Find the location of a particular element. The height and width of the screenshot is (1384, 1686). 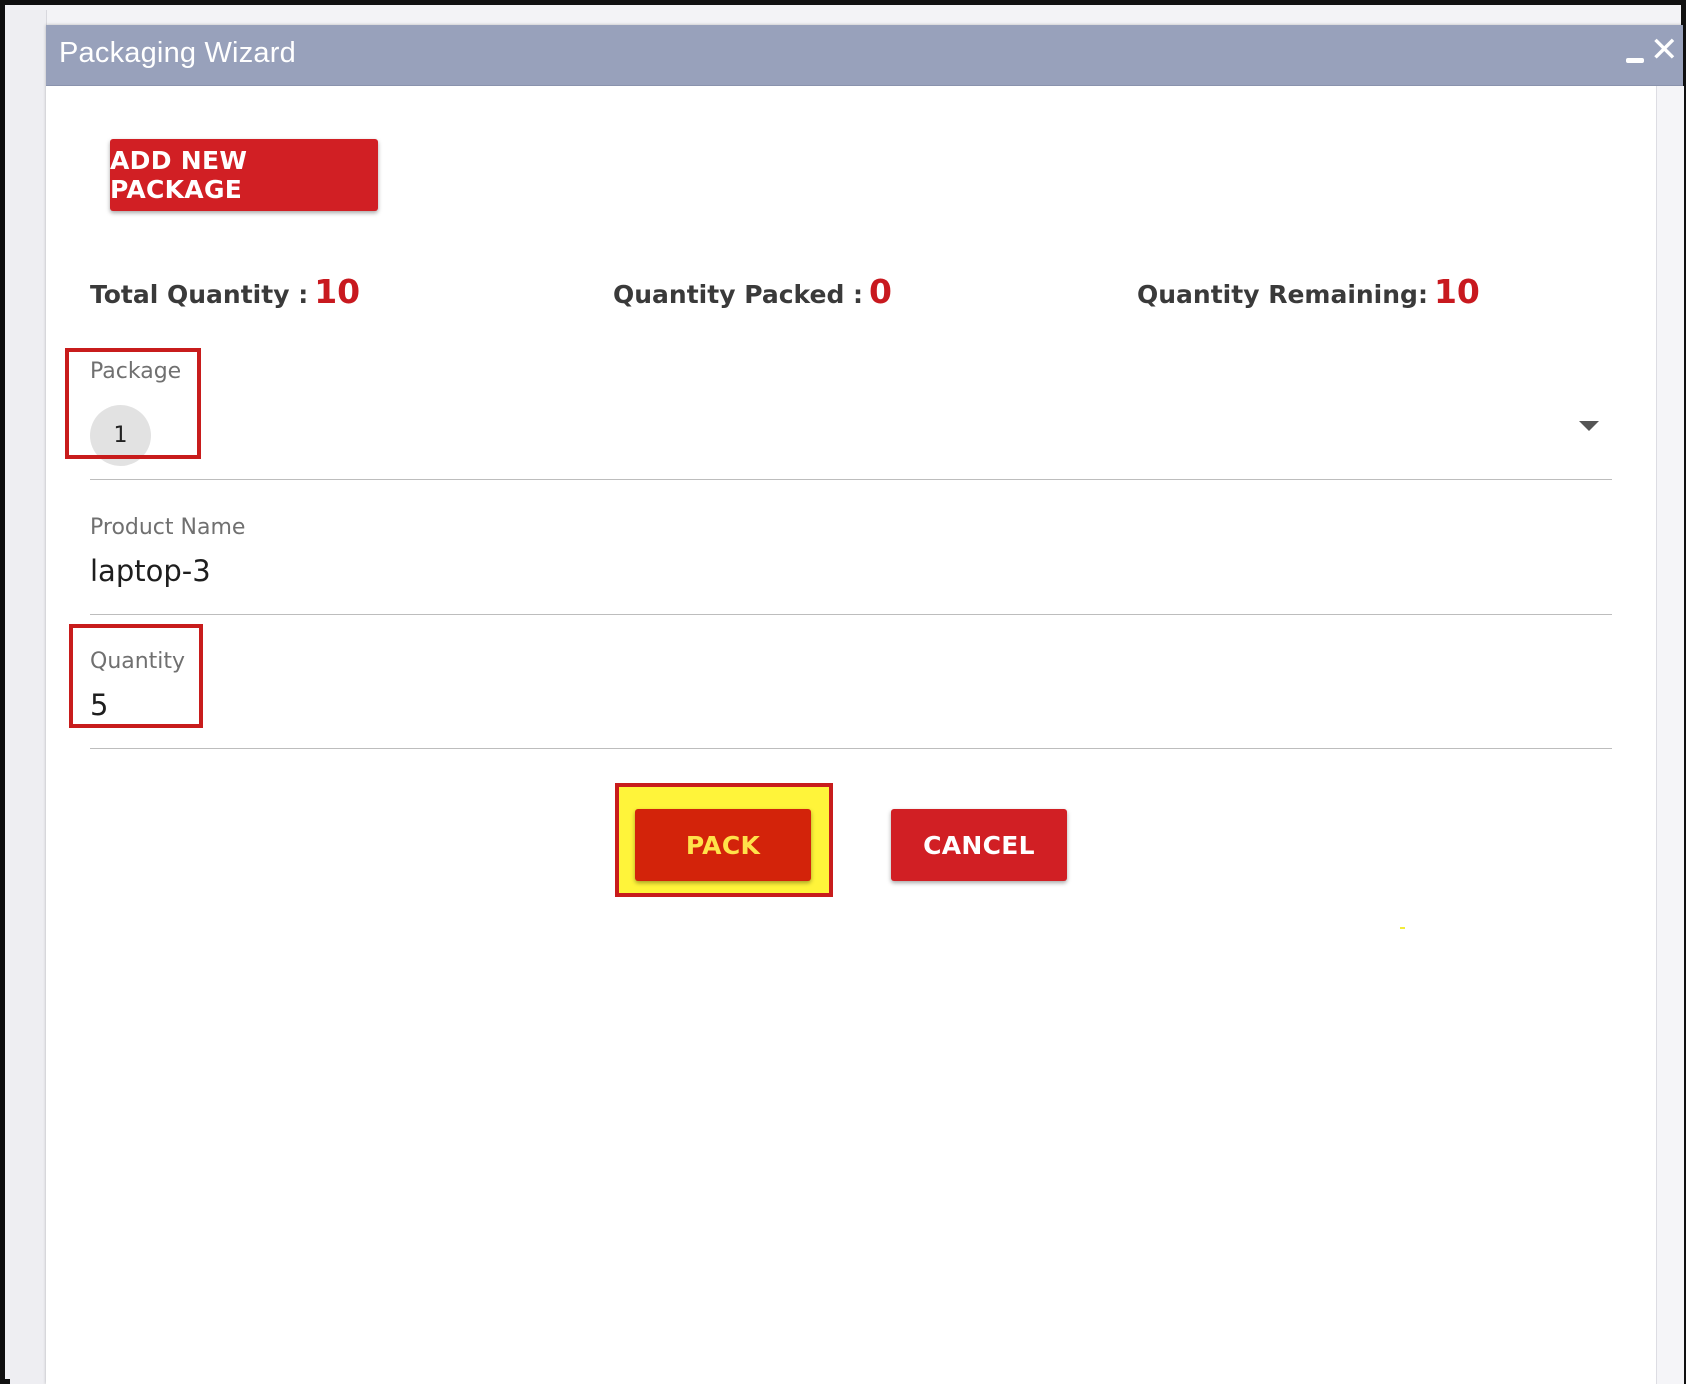

quantity-remaining-label: Quantity Remaining: is located at coordinates (1282, 294).